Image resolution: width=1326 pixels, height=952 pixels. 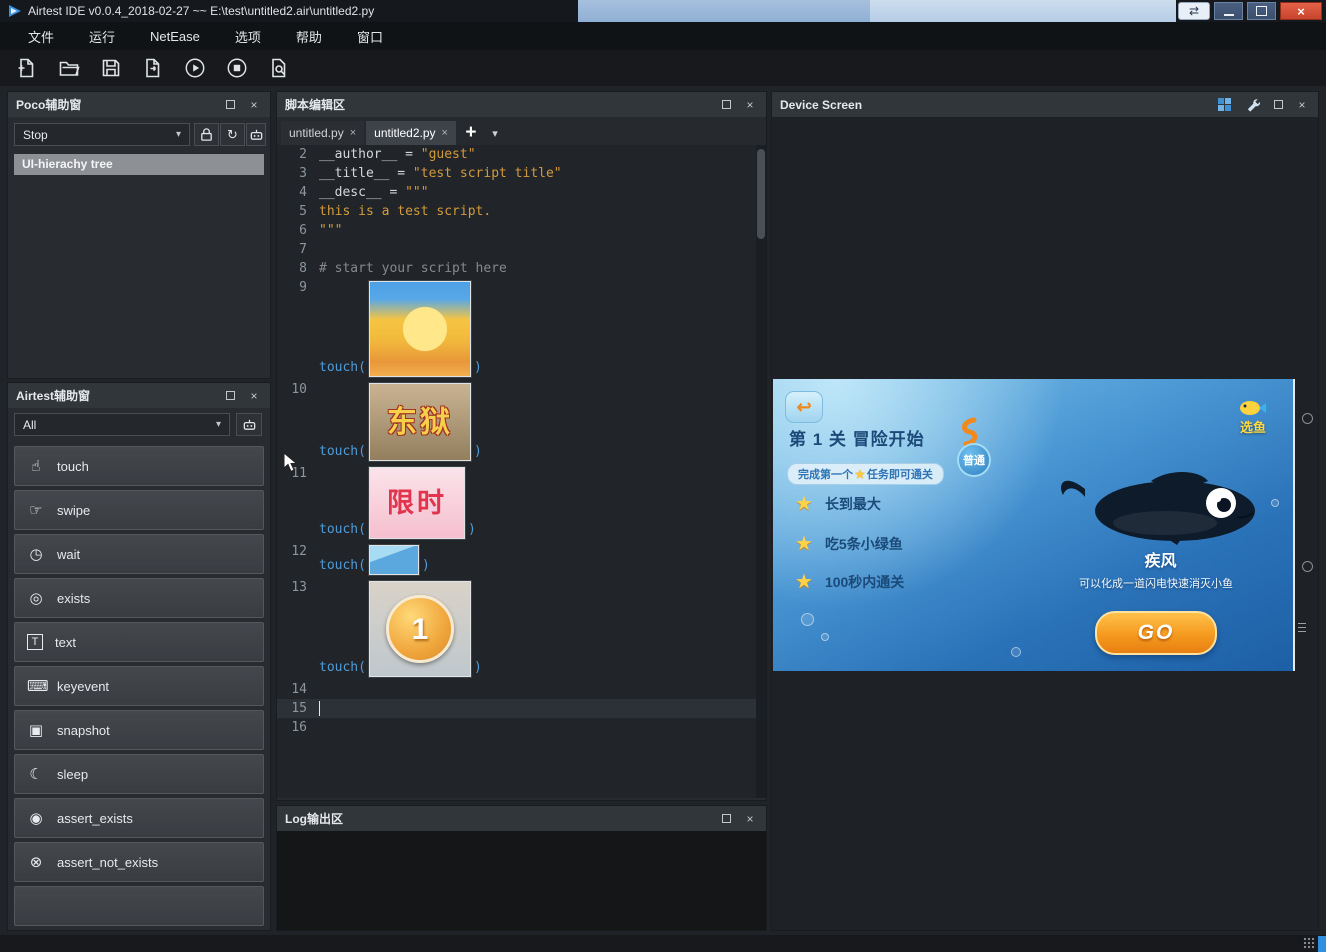 I want to click on action-assert-not-exists: ⊗ assert_not_exists, so click(x=139, y=862).